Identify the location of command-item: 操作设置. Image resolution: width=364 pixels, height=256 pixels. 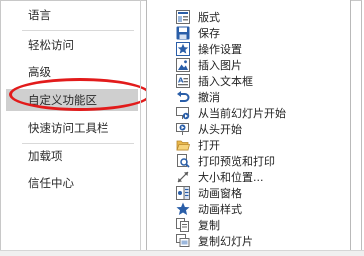
(248, 50).